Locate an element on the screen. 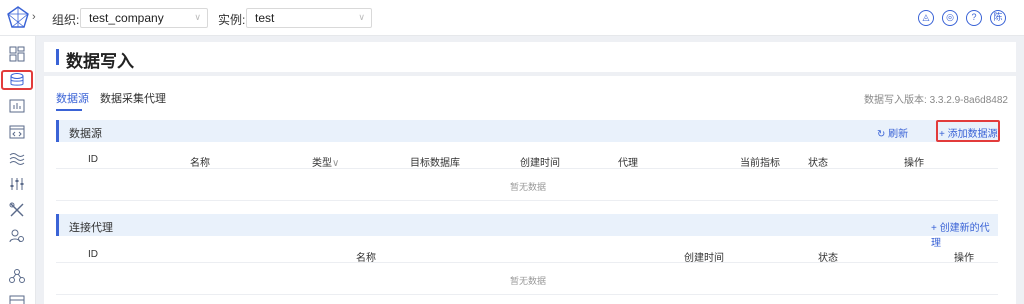 The image size is (1024, 304). proxy-empty-text: 暂无数据 is located at coordinates (528, 281).